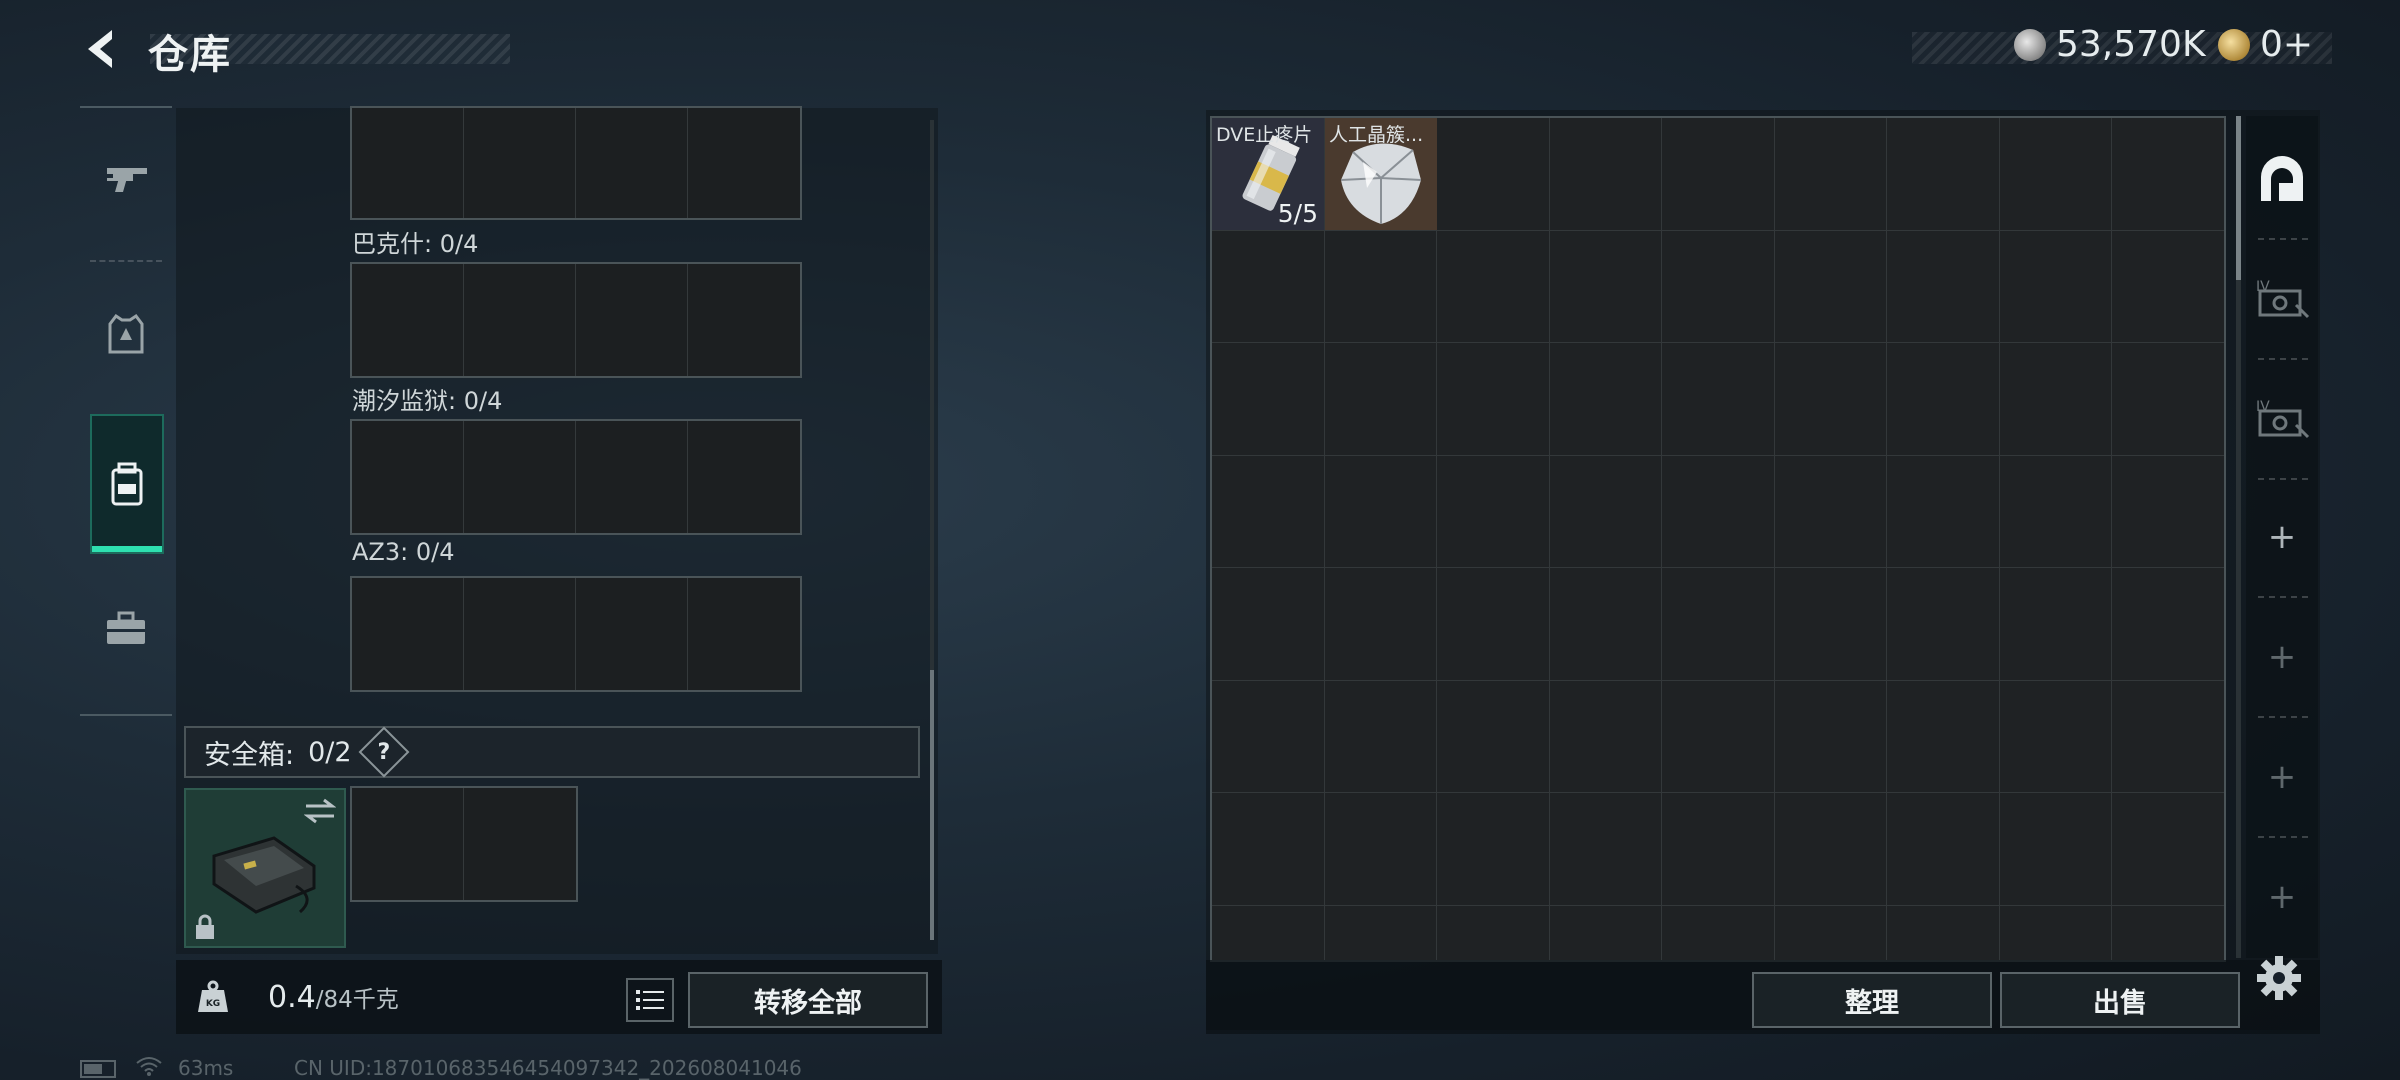 This screenshot has height=1080, width=2400. Describe the element at coordinates (126, 178) in the screenshot. I see `tab-weapons` at that location.